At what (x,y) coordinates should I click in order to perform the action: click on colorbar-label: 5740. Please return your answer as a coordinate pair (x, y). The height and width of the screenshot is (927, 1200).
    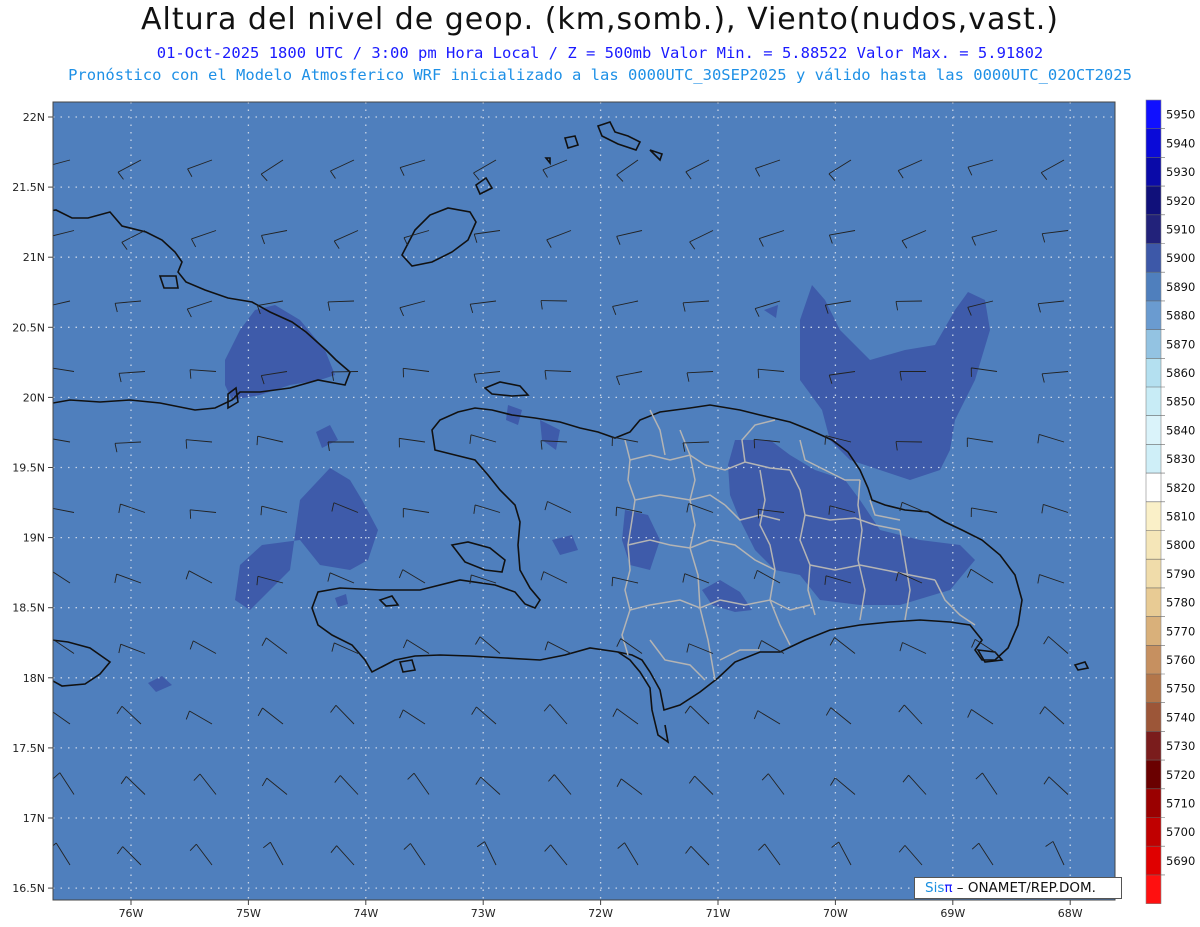
    Looking at the image, I should click on (1180, 717).